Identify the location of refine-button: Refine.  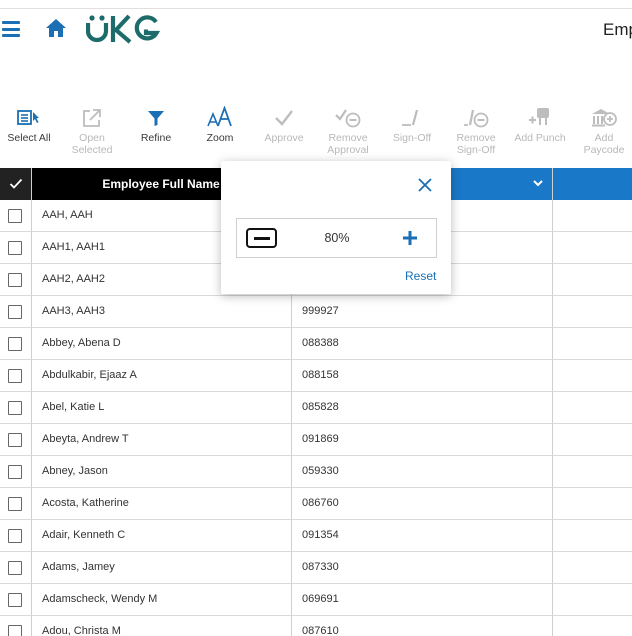
(156, 124).